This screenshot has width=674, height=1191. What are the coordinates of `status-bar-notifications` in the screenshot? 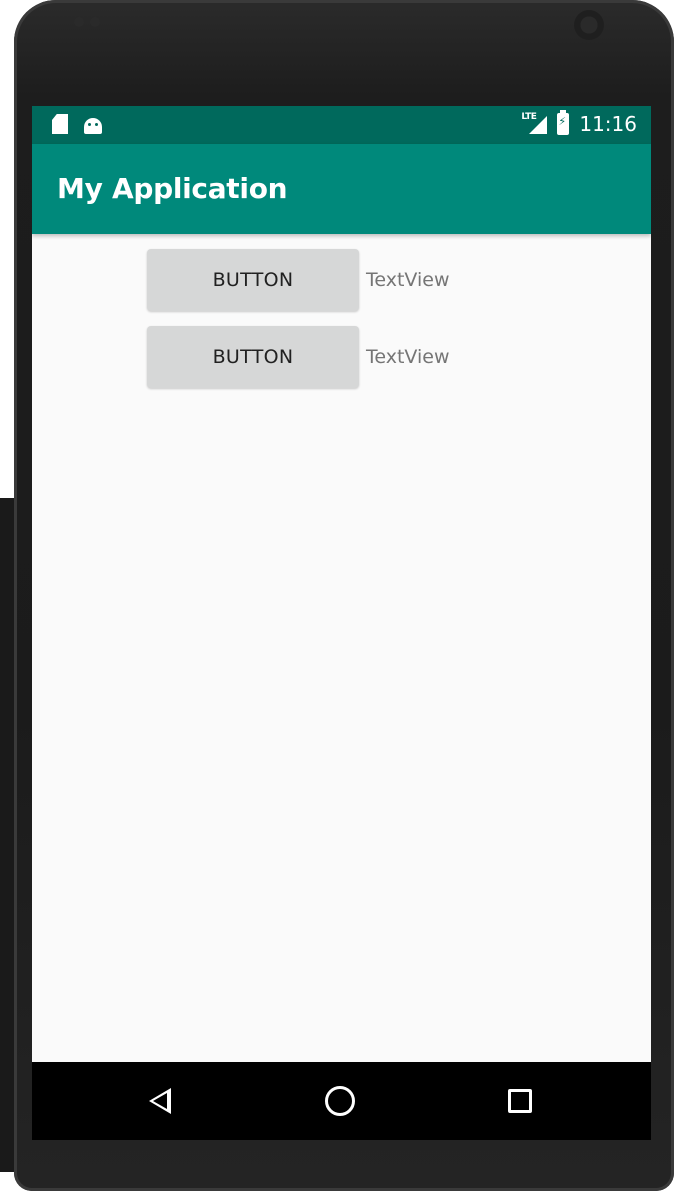 It's located at (77, 124).